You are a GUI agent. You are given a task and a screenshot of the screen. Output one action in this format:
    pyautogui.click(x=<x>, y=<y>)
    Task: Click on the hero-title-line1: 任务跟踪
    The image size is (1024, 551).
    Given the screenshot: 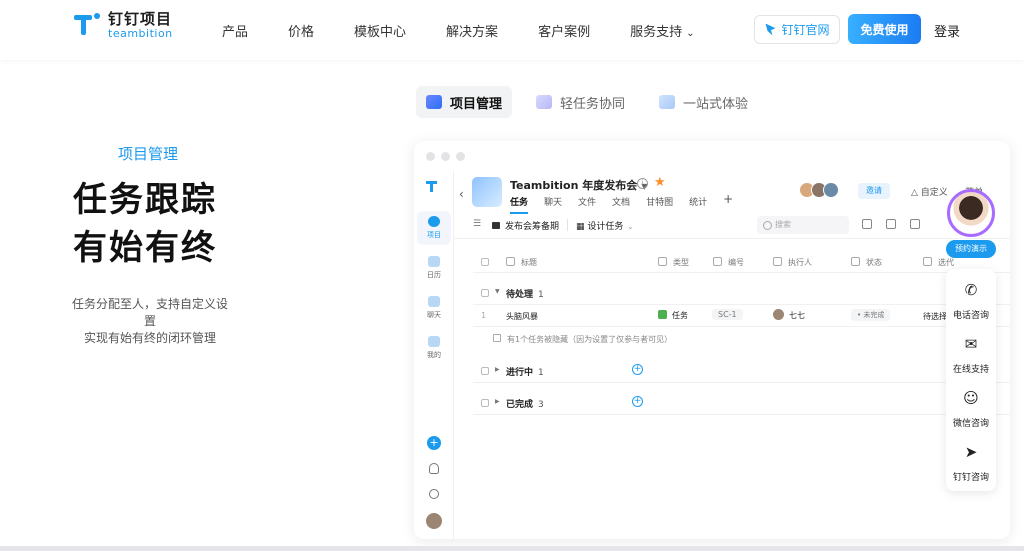 What is the action you would take?
    pyautogui.click(x=145, y=200)
    